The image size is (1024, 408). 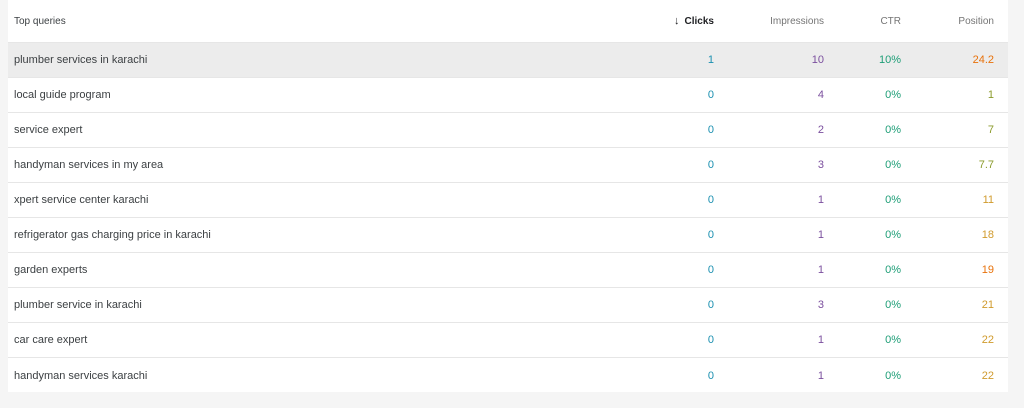 What do you see at coordinates (820, 130) in the screenshot?
I see `impressions-cell: 2` at bounding box center [820, 130].